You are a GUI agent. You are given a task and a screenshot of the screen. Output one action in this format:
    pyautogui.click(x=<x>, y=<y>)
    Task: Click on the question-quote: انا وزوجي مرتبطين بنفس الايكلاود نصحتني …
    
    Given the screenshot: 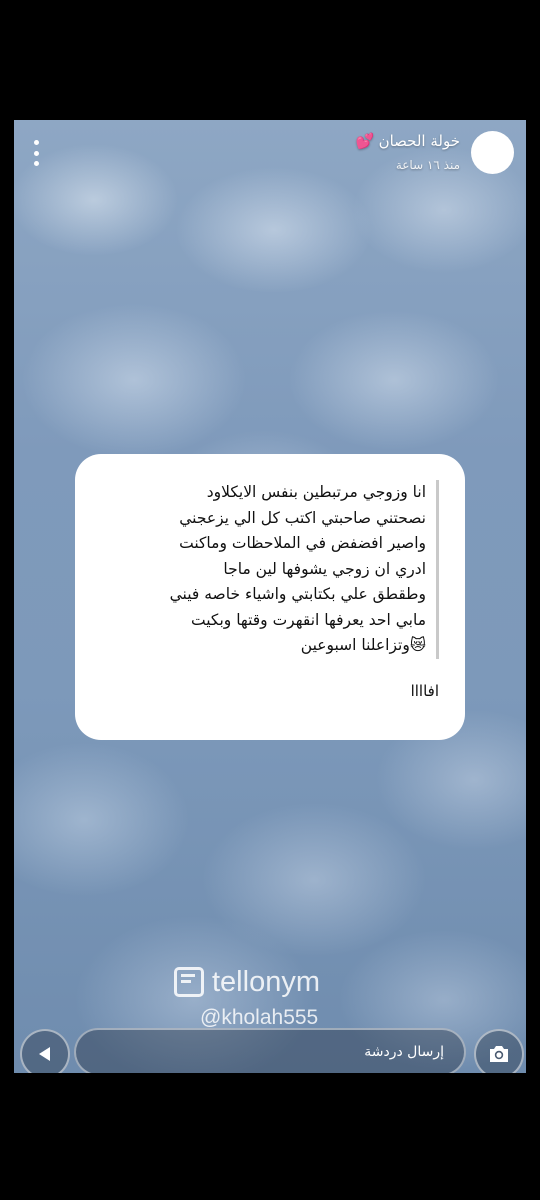 What is the action you would take?
    pyautogui.click(x=267, y=569)
    